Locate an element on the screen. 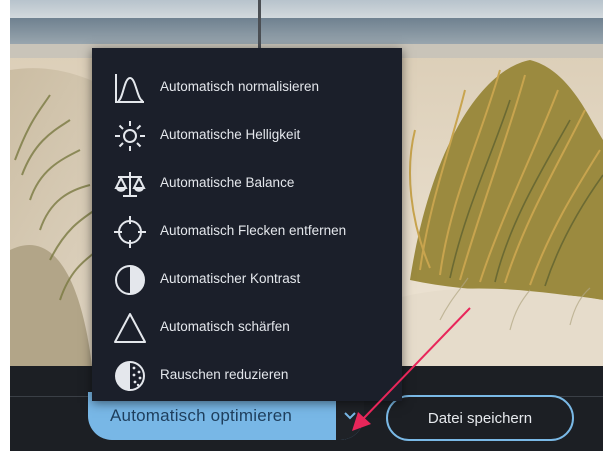 Image resolution: width=603 pixels, height=451 pixels. menu-item-auto-brightness: Automatische Helligkeit is located at coordinates (247, 136).